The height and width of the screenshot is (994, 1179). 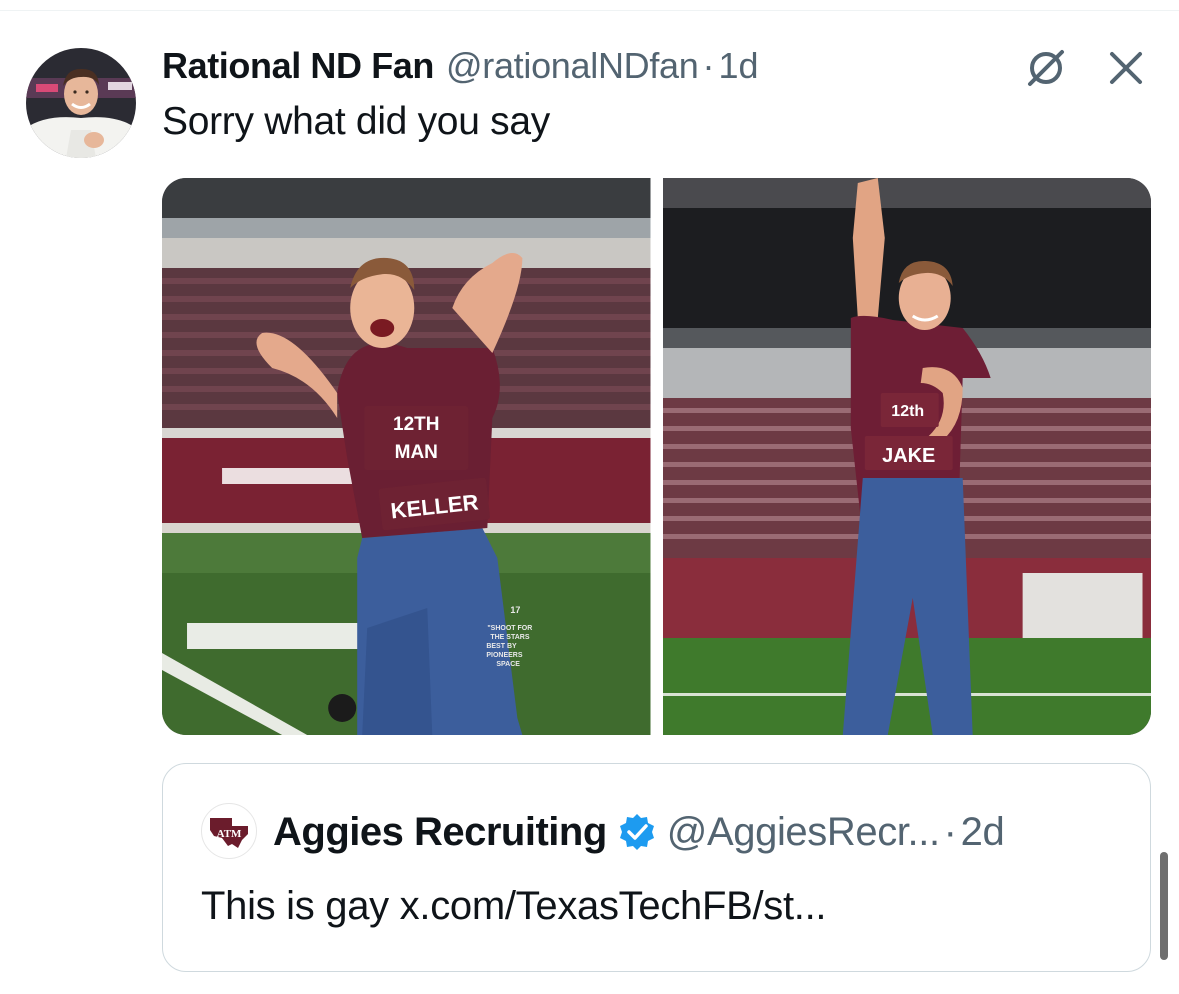 I want to click on post-header: Rational ND Fan @rationalNDfan · 1d, so click(x=460, y=66).